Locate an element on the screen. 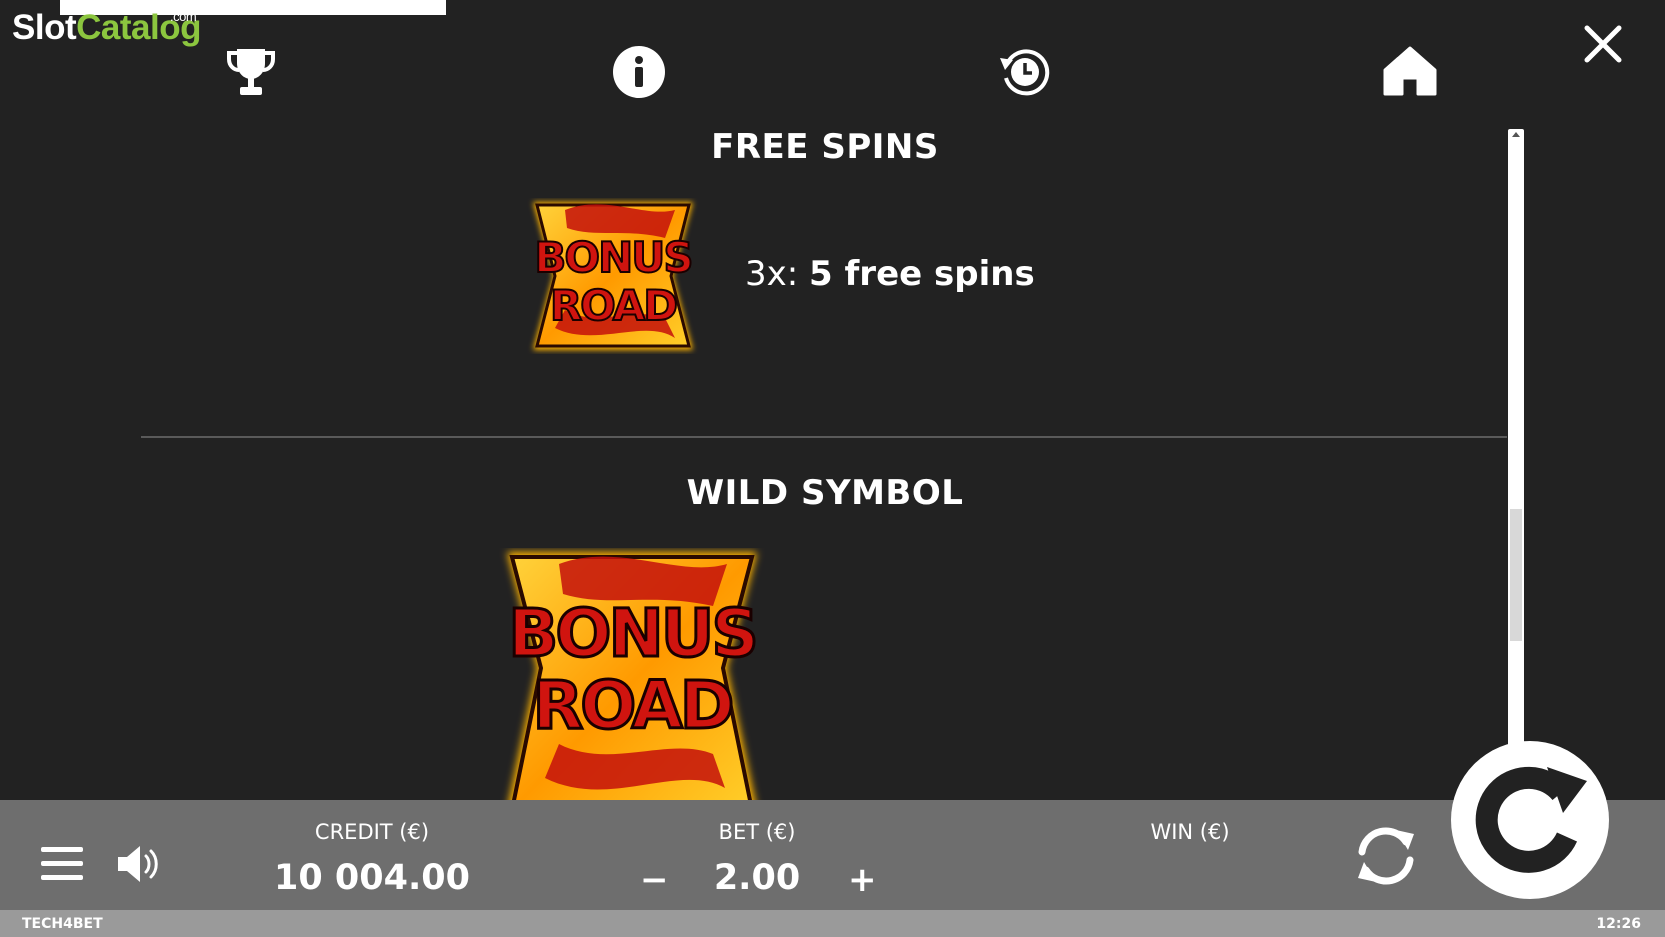 The width and height of the screenshot is (1665, 937). spin-button is located at coordinates (1530, 820).